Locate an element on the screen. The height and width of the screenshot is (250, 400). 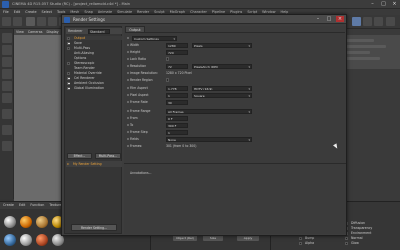
from-field: 0 F is located at coordinates (177, 118).